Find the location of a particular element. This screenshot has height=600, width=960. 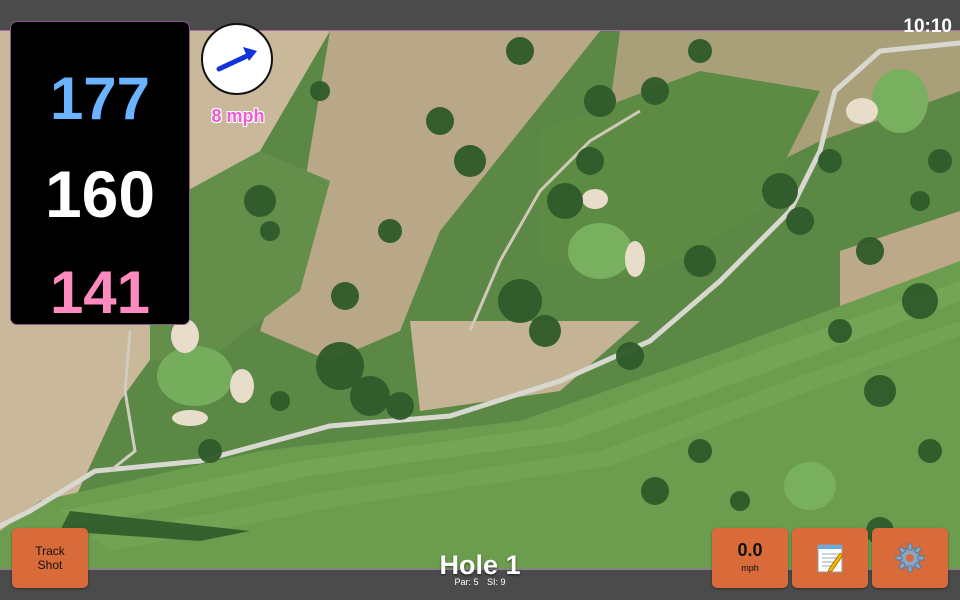

settings-button is located at coordinates (910, 558).